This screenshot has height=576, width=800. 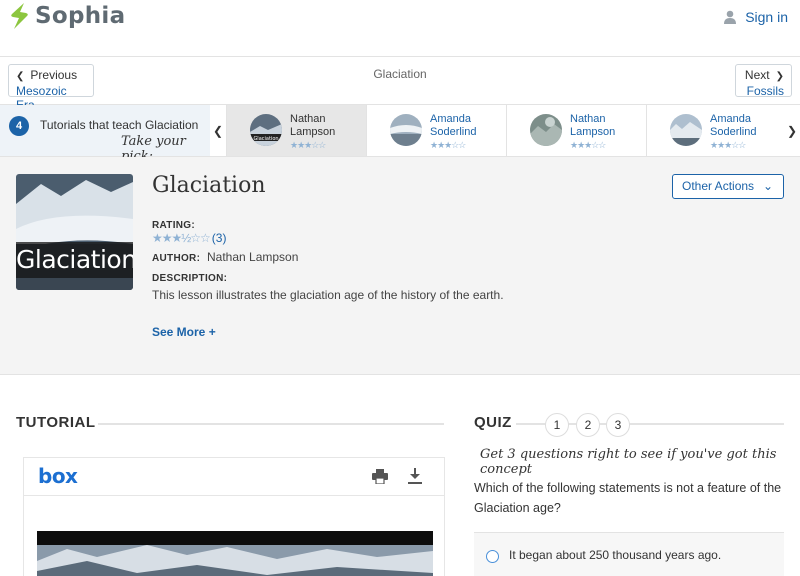 What do you see at coordinates (766, 17) in the screenshot?
I see `sign-in-label: Sign in` at bounding box center [766, 17].